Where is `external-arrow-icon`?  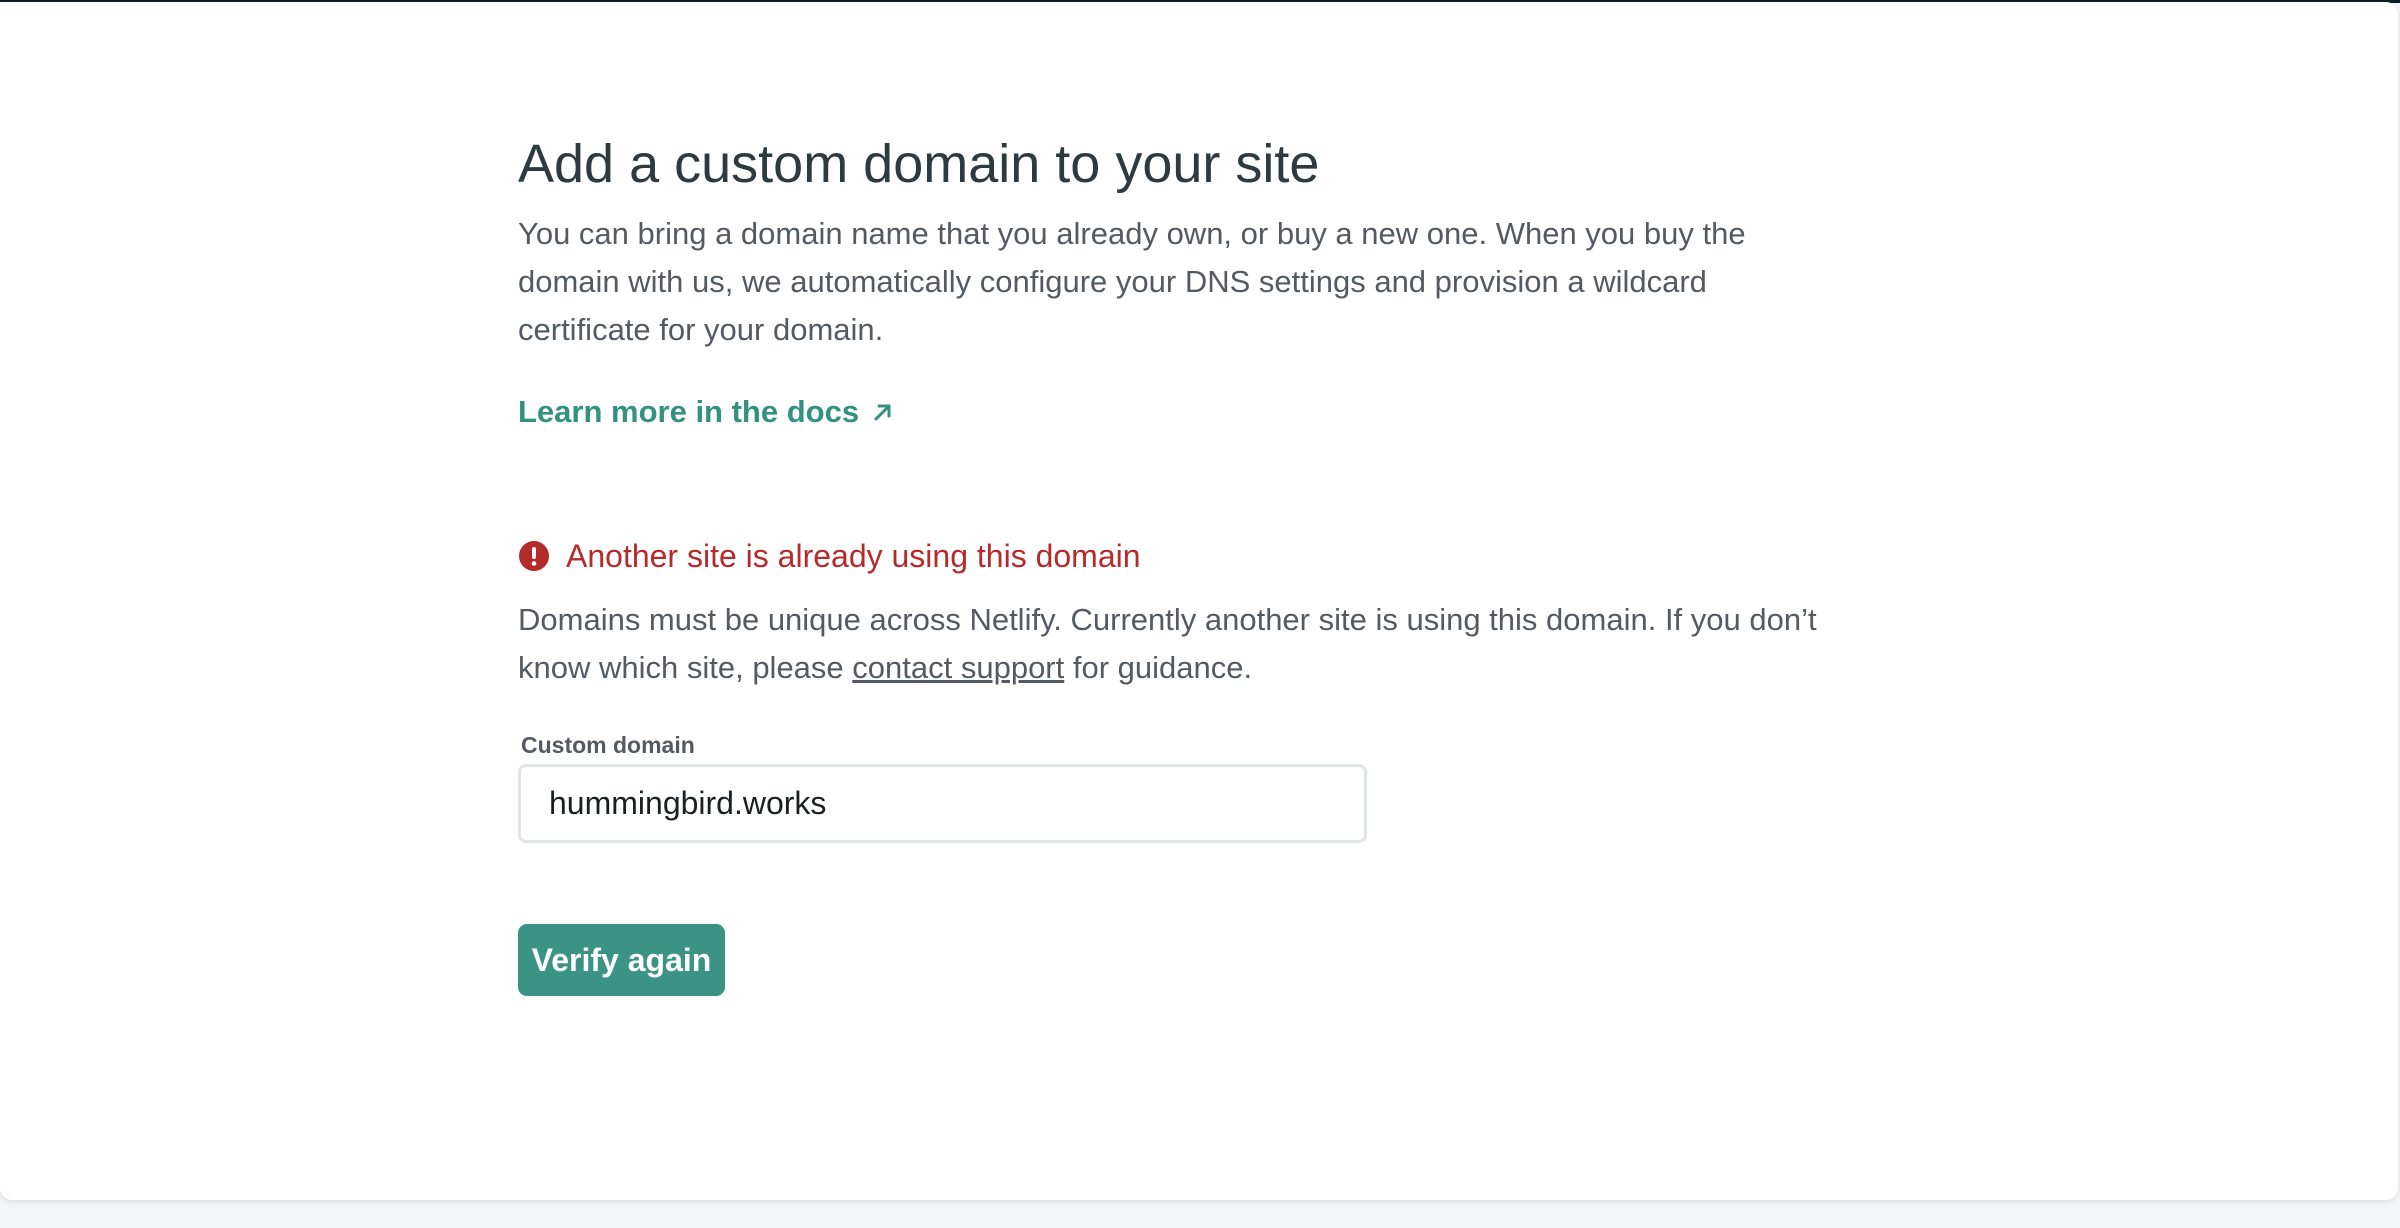 external-arrow-icon is located at coordinates (883, 412).